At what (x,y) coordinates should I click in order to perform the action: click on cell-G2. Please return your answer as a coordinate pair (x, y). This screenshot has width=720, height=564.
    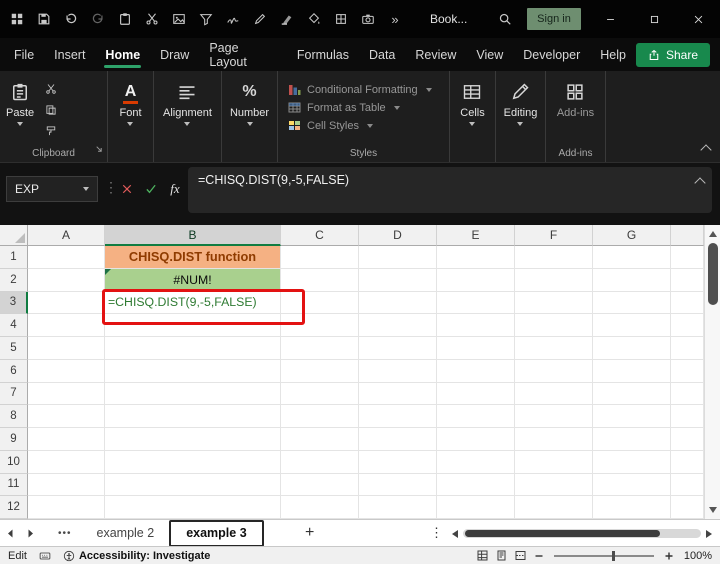
    Looking at the image, I should click on (632, 280).